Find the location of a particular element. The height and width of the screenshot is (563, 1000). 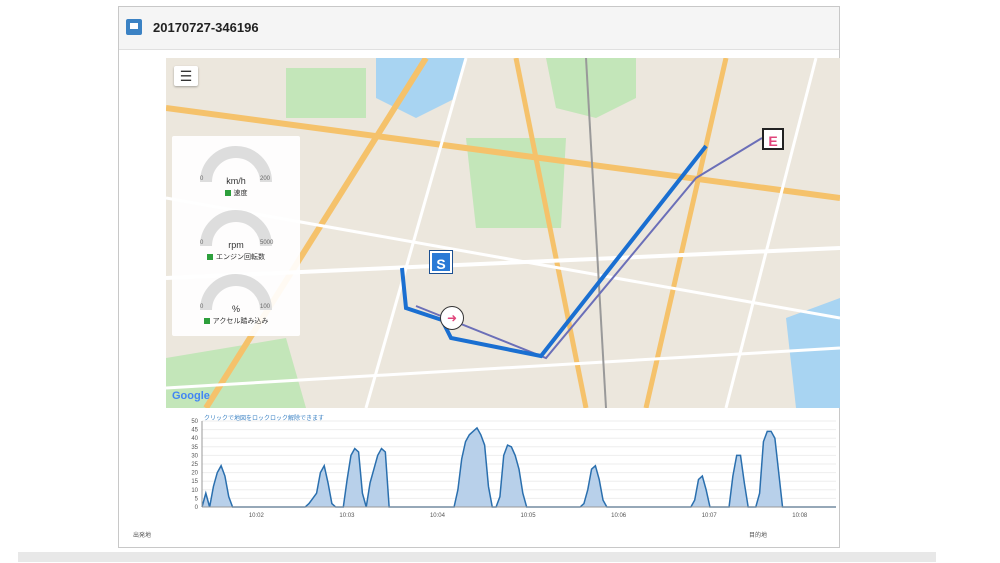

accelerator-gauge-max: 100 is located at coordinates (265, 307).